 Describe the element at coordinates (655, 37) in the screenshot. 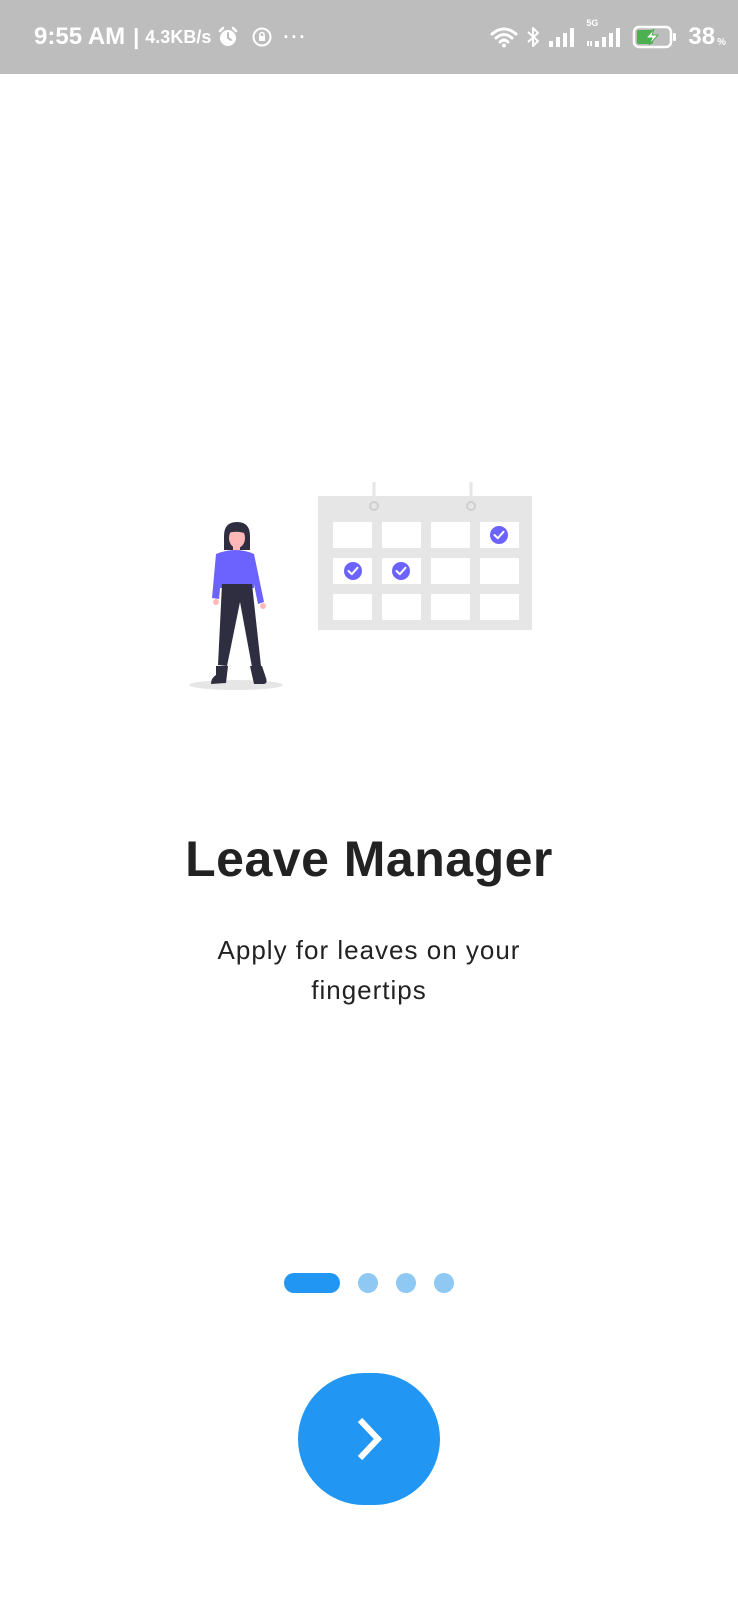

I see `battery-charging-icon` at that location.